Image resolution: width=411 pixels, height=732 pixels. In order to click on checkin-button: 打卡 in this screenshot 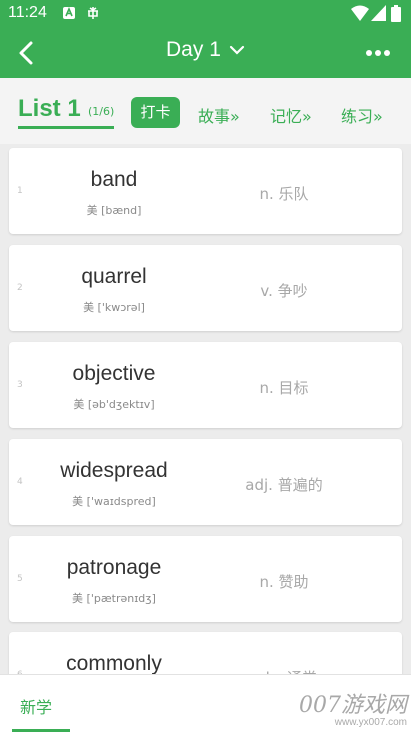, I will do `click(155, 112)`.